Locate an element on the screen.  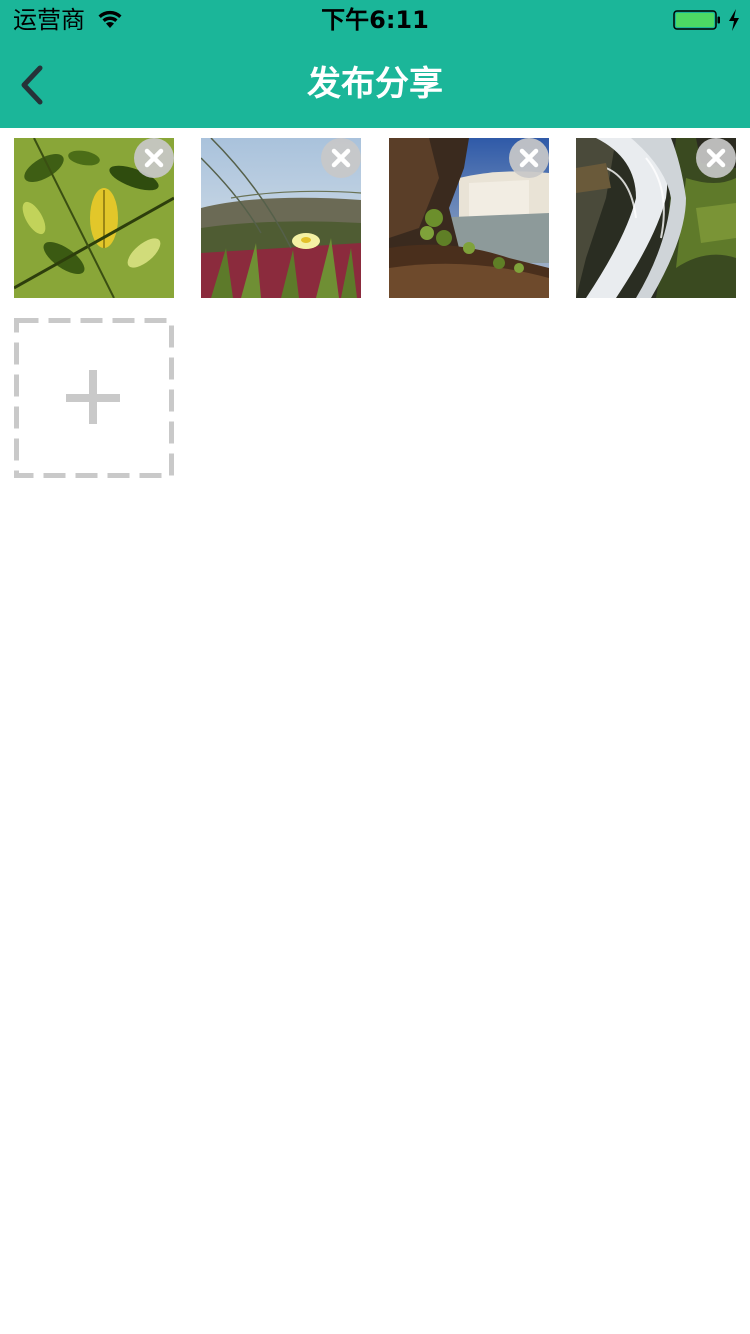
header: 运营商 下午6:11 发布分享 is located at coordinates (375, 64).